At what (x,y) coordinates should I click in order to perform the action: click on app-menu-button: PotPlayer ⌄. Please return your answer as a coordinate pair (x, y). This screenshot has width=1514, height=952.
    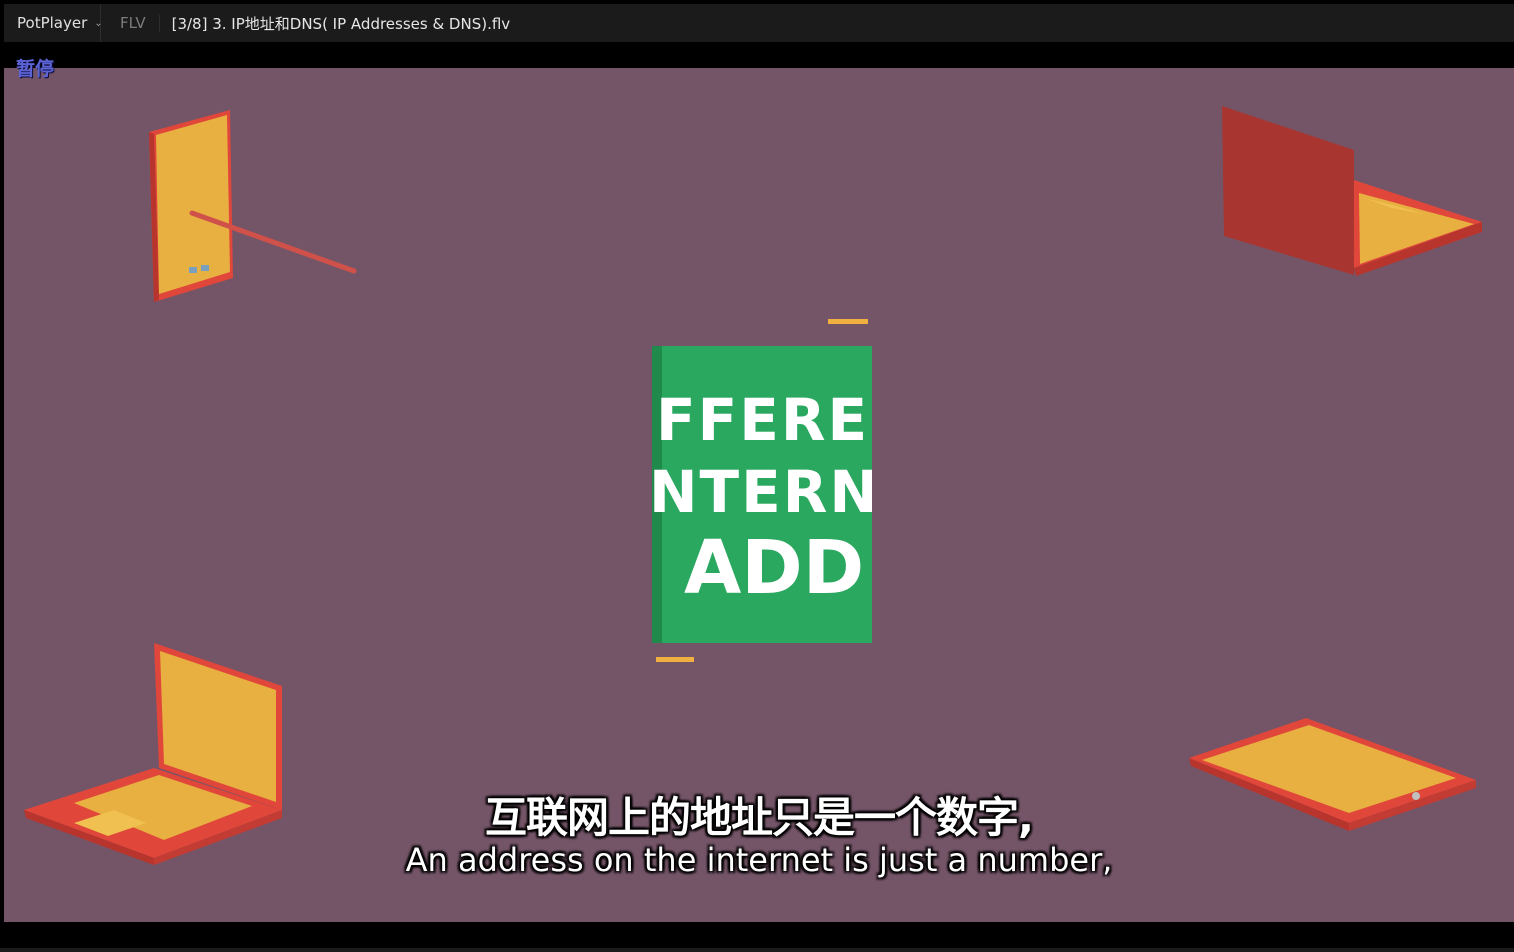
    Looking at the image, I should click on (53, 23).